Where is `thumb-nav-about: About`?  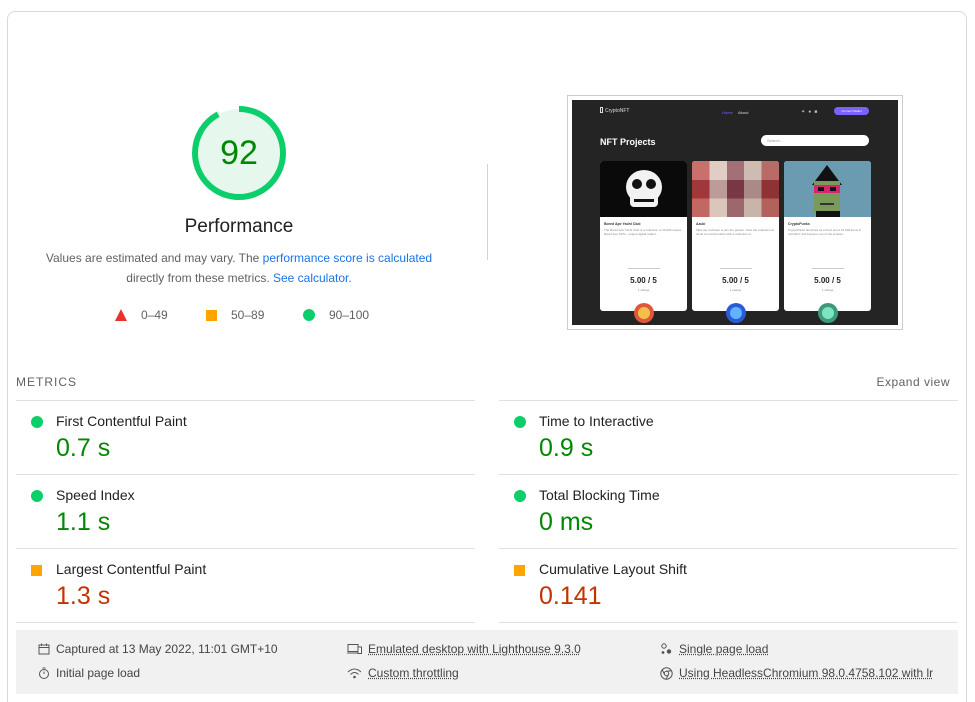 thumb-nav-about: About is located at coordinates (743, 112).